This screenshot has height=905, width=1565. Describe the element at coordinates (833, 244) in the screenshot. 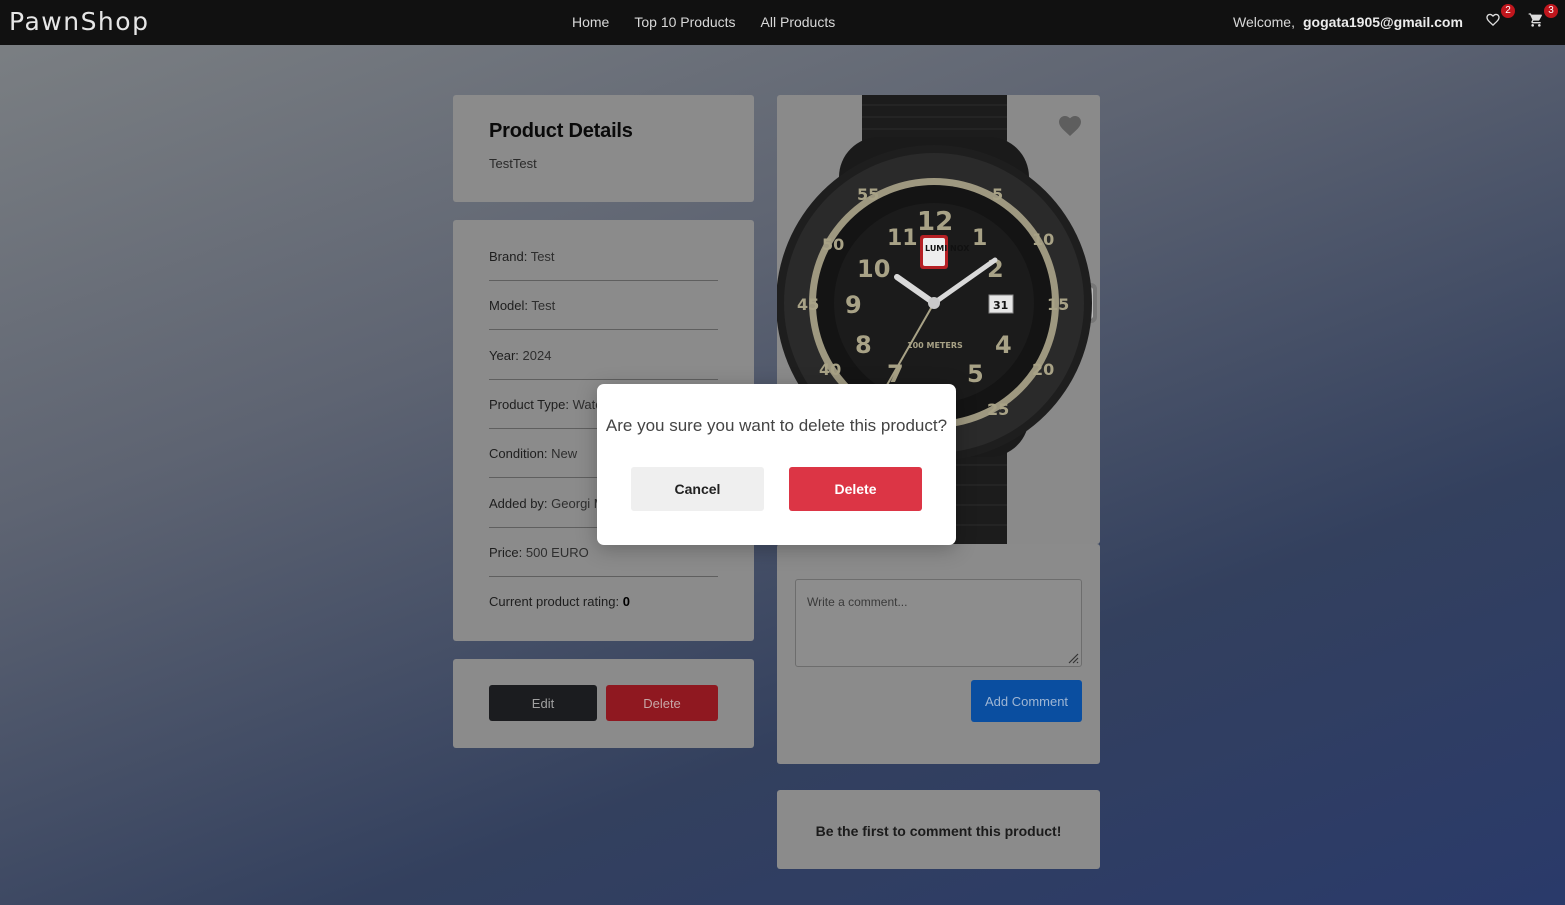

I see `svg-text: 50` at that location.